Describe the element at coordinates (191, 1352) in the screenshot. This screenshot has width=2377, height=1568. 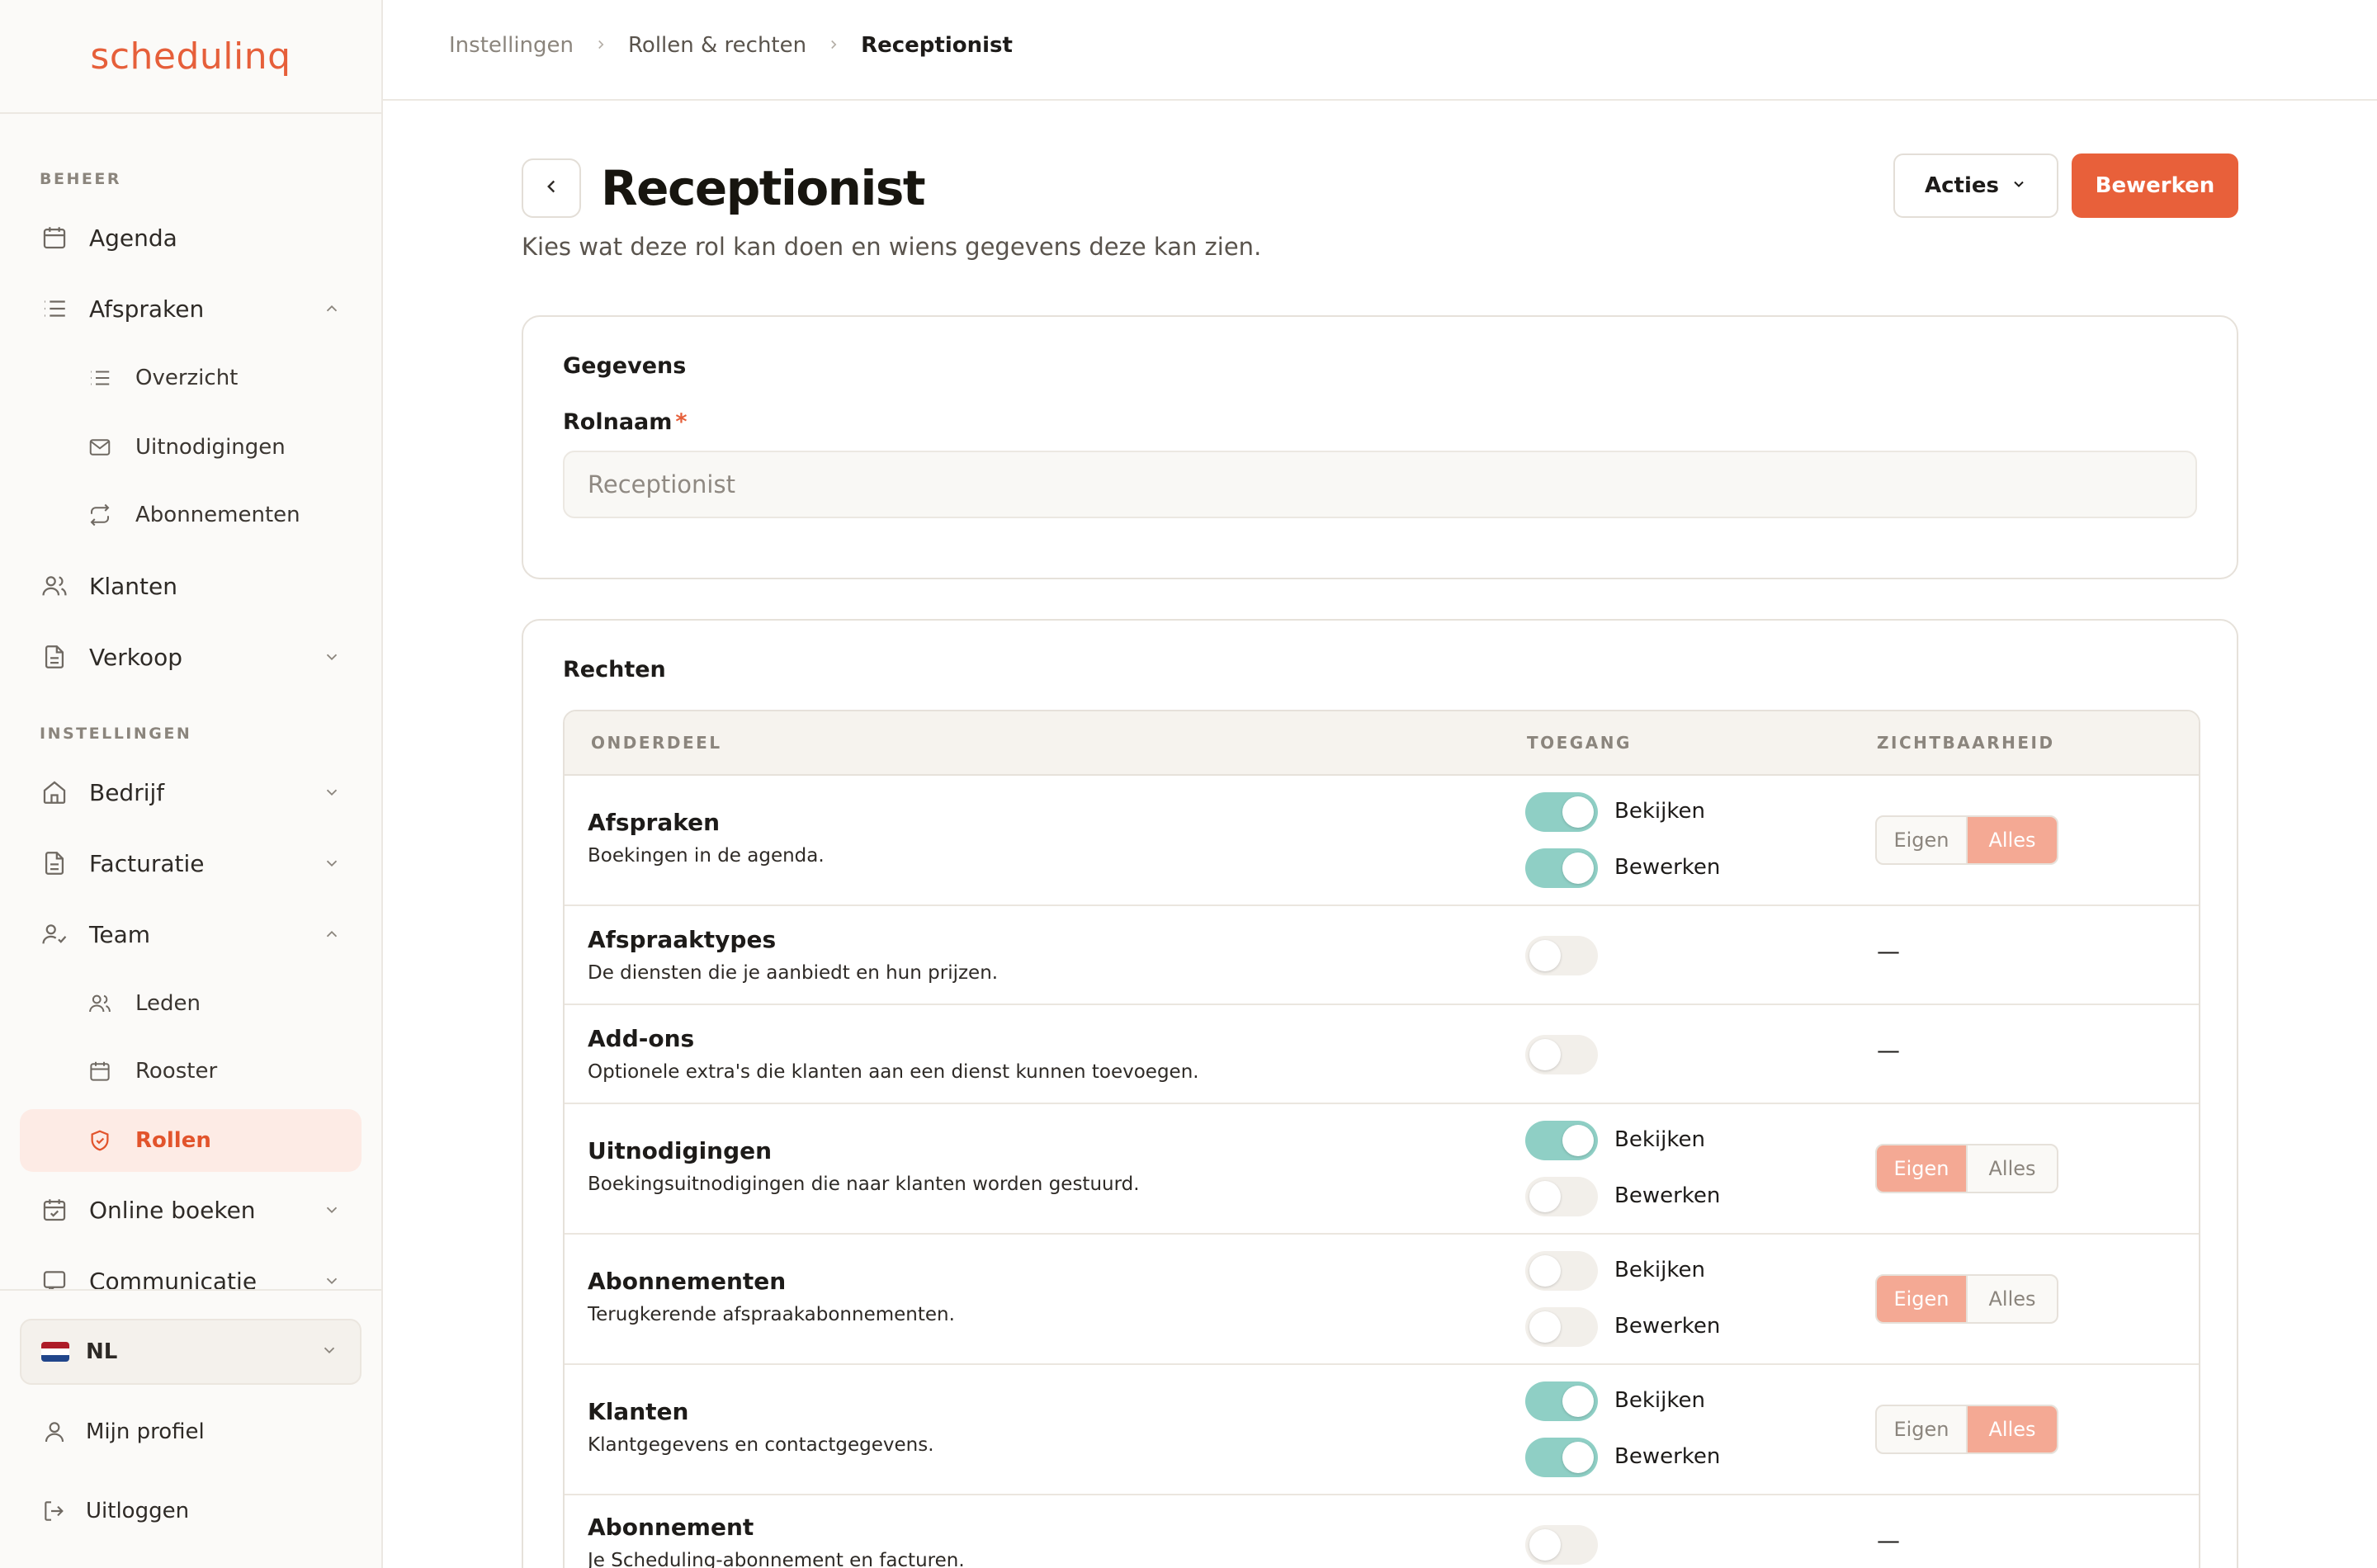
I see `language-select: NL` at that location.